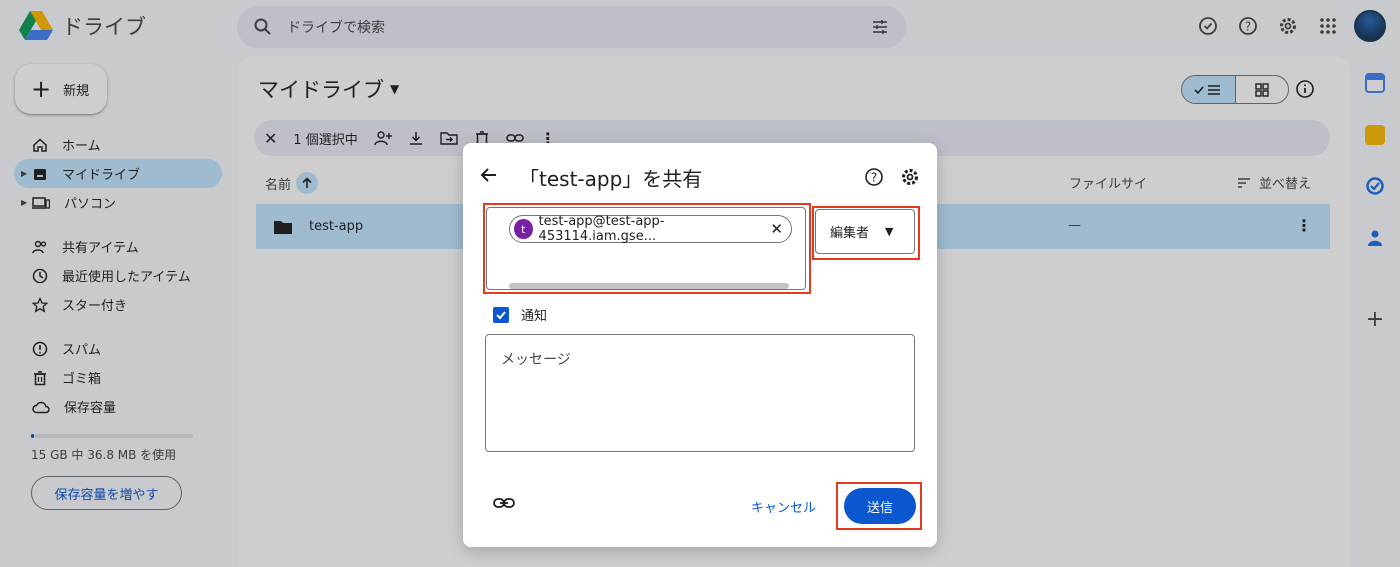 This screenshot has height=567, width=1400. I want to click on back-arrow-icon, so click(489, 177).